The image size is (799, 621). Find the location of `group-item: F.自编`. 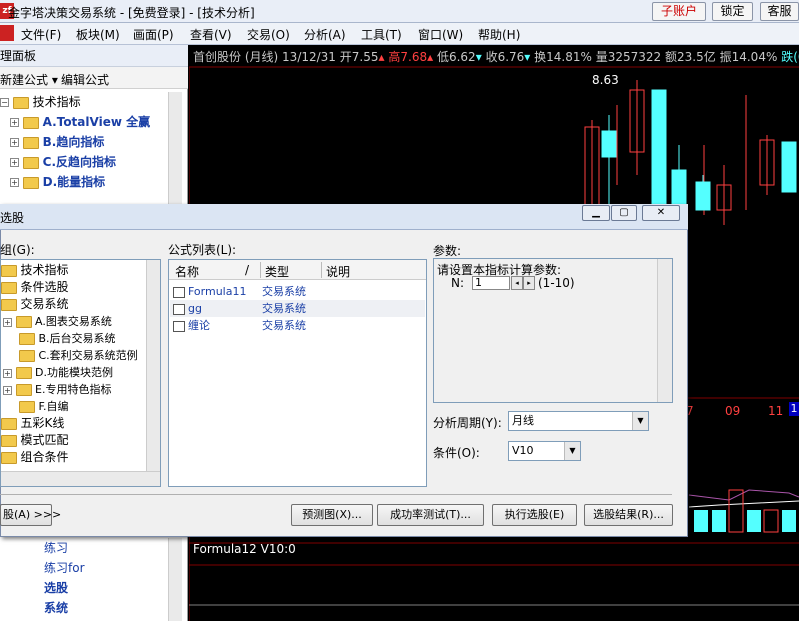

group-item: F.自编 is located at coordinates (73, 406).